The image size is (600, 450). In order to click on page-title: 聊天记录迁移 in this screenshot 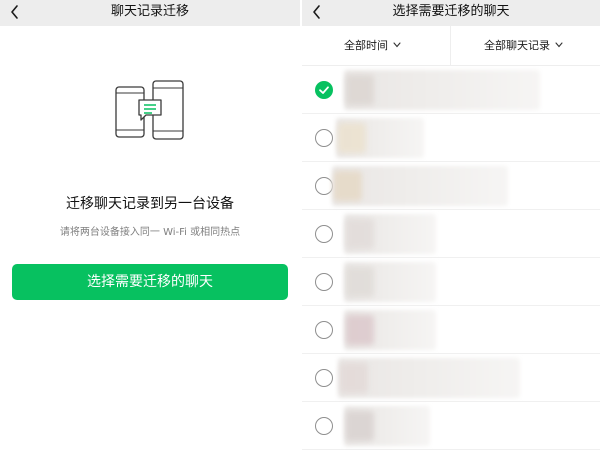, I will do `click(149, 11)`.